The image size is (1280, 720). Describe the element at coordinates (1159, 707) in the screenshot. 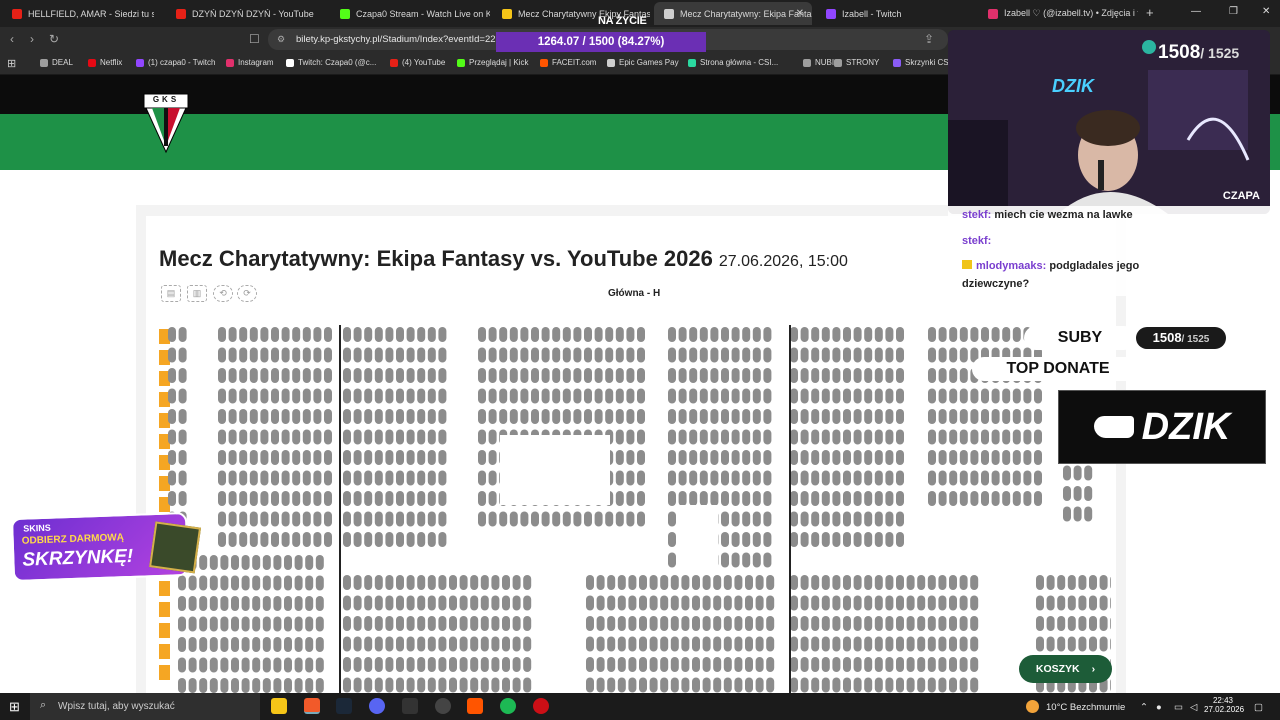

I see `microphone-icon: ●` at that location.